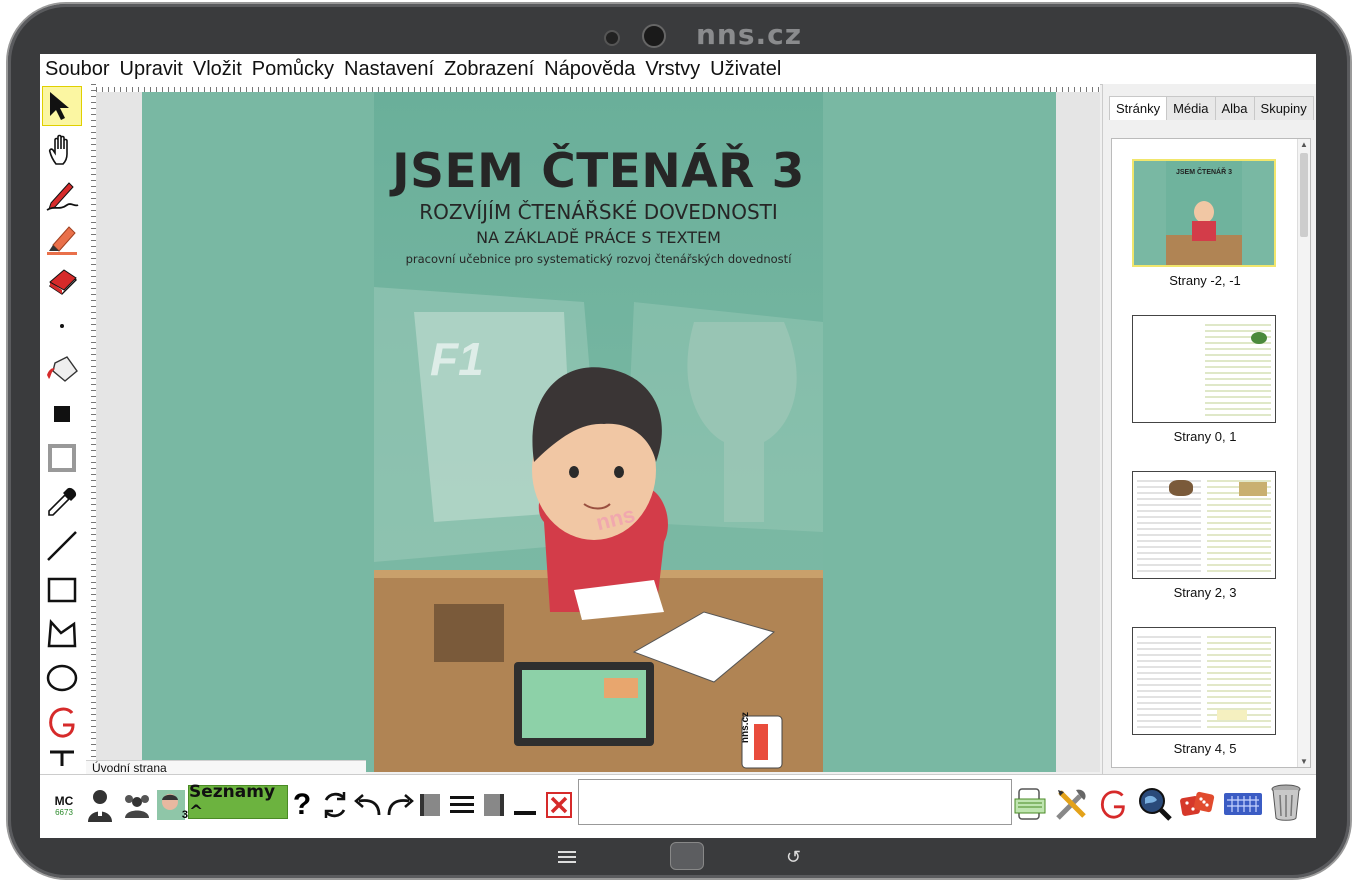 This screenshot has width=1360, height=882. Describe the element at coordinates (1205, 280) in the screenshot. I see `page-label-1: Strany -2, -1` at that location.